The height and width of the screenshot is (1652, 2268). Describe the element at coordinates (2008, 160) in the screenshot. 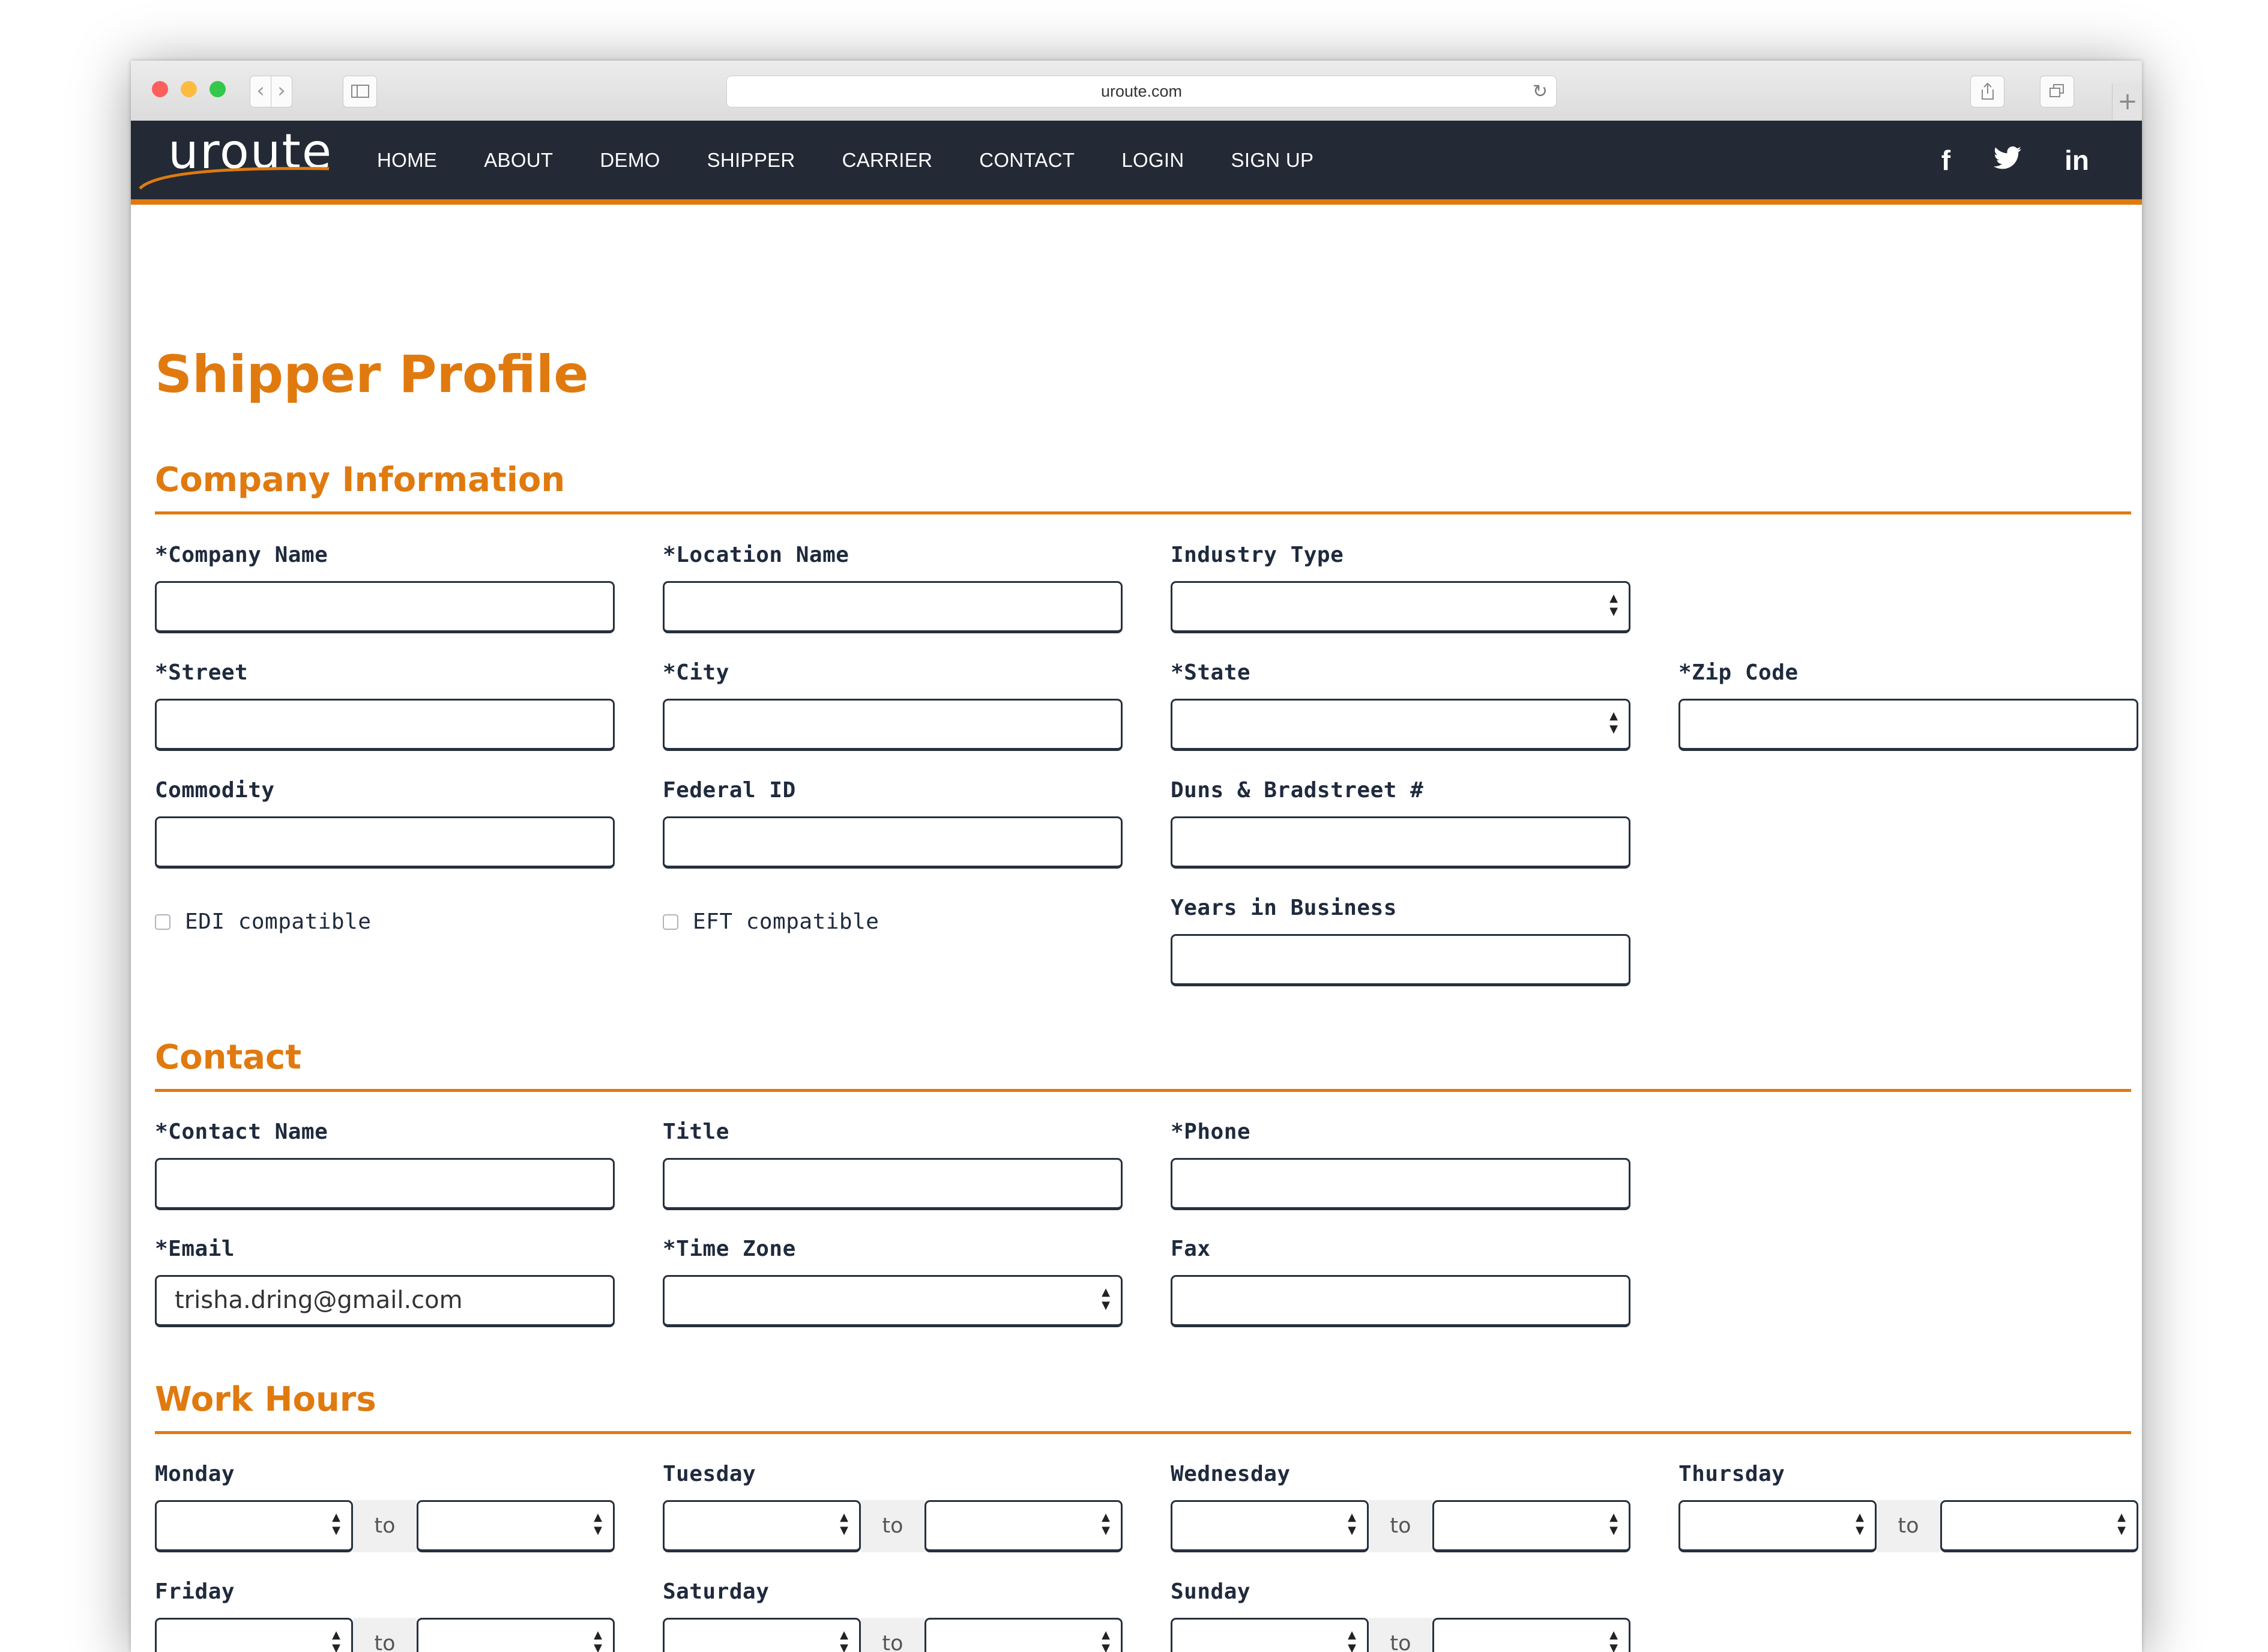

I see `twitter-icon` at that location.